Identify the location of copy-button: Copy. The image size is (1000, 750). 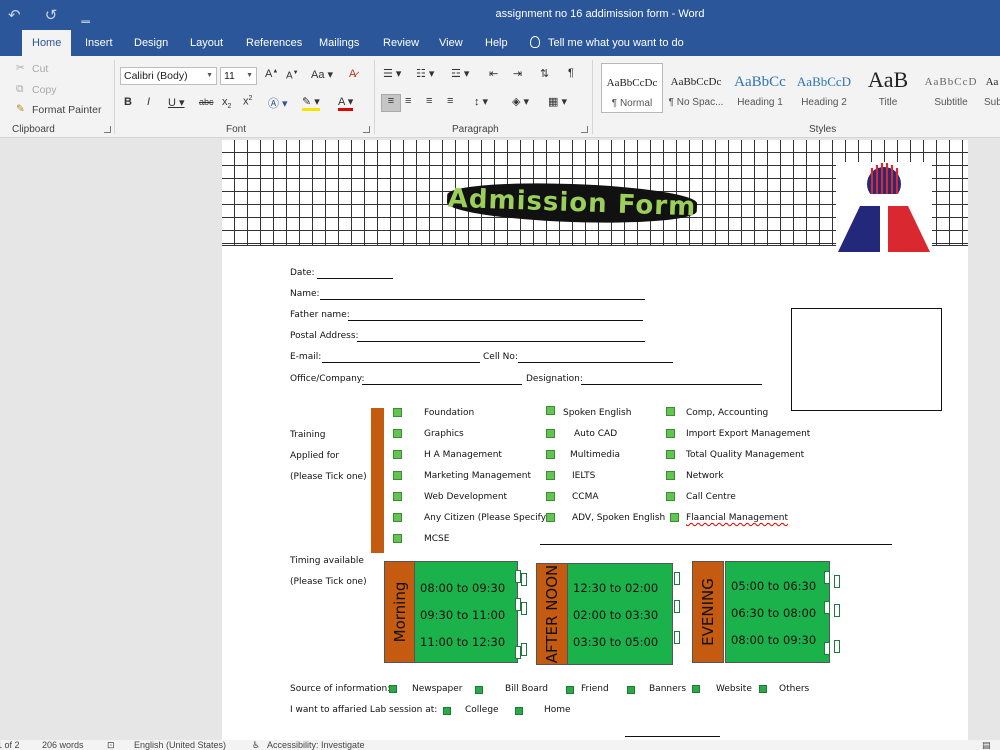
(44, 90).